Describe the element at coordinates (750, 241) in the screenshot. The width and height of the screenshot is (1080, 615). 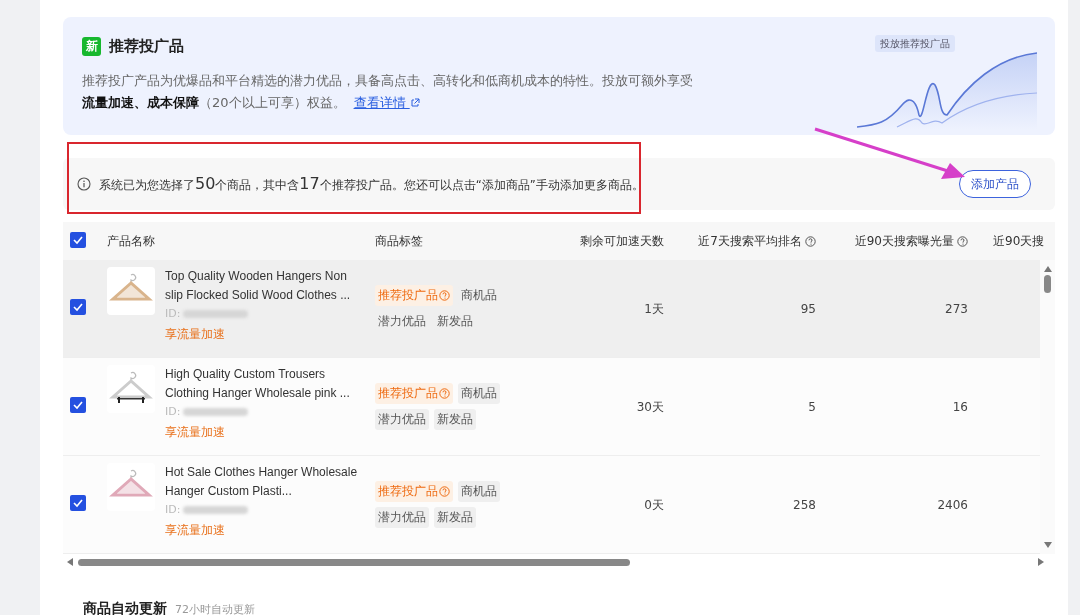
I see `column-header: 近7天搜索平均排名` at that location.